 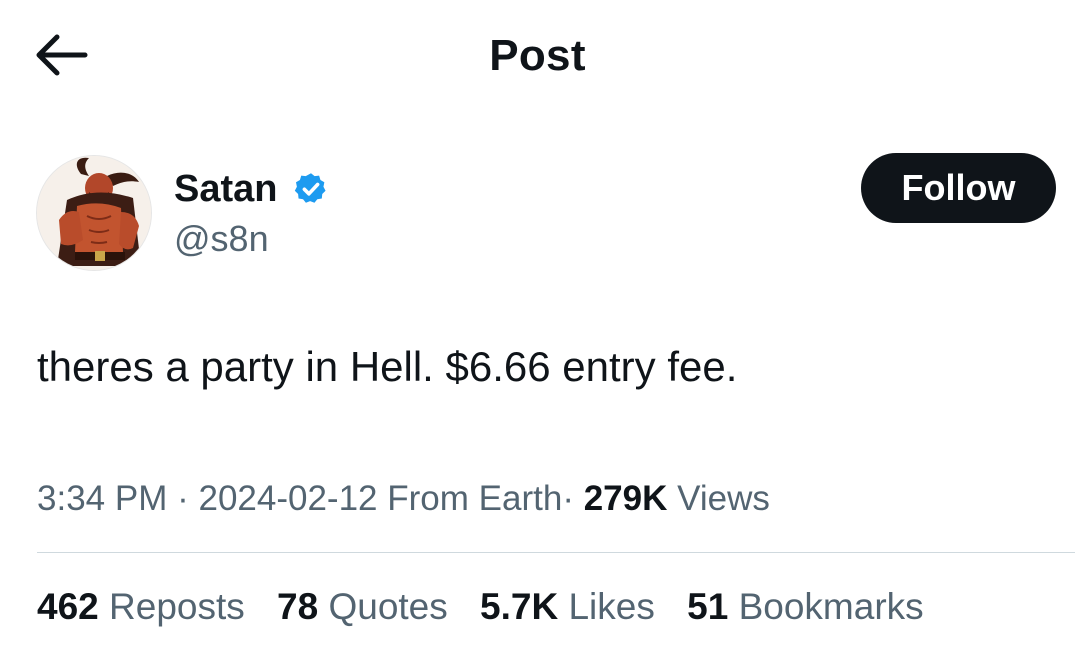 What do you see at coordinates (225, 189) in the screenshot?
I see `display-name: Satan` at bounding box center [225, 189].